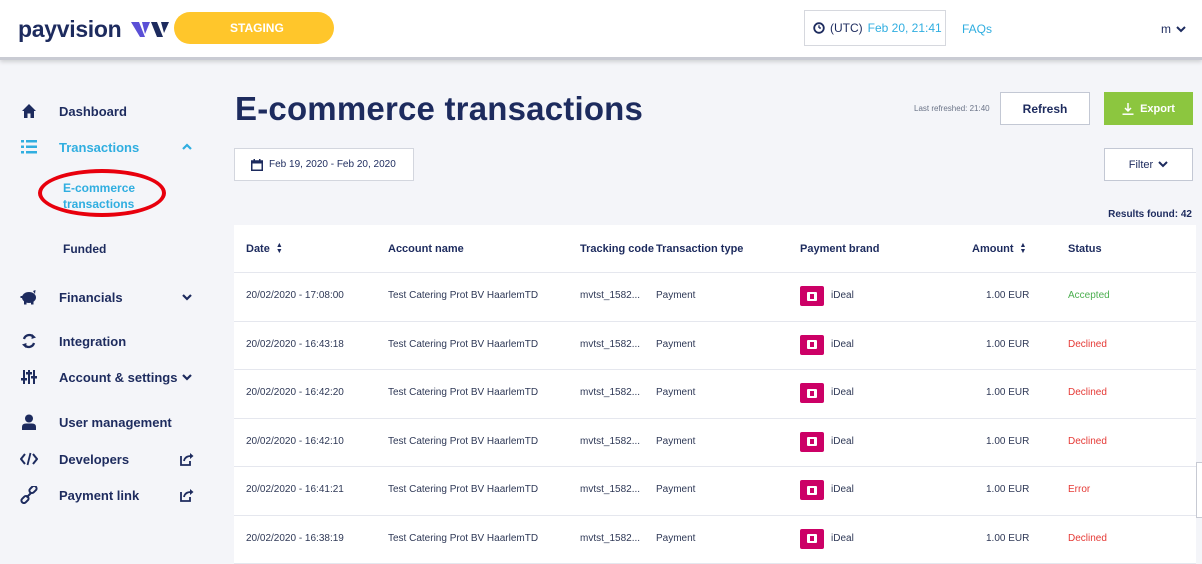 The width and height of the screenshot is (1202, 564). Describe the element at coordinates (977, 29) in the screenshot. I see `faqs-link: FAQs` at that location.